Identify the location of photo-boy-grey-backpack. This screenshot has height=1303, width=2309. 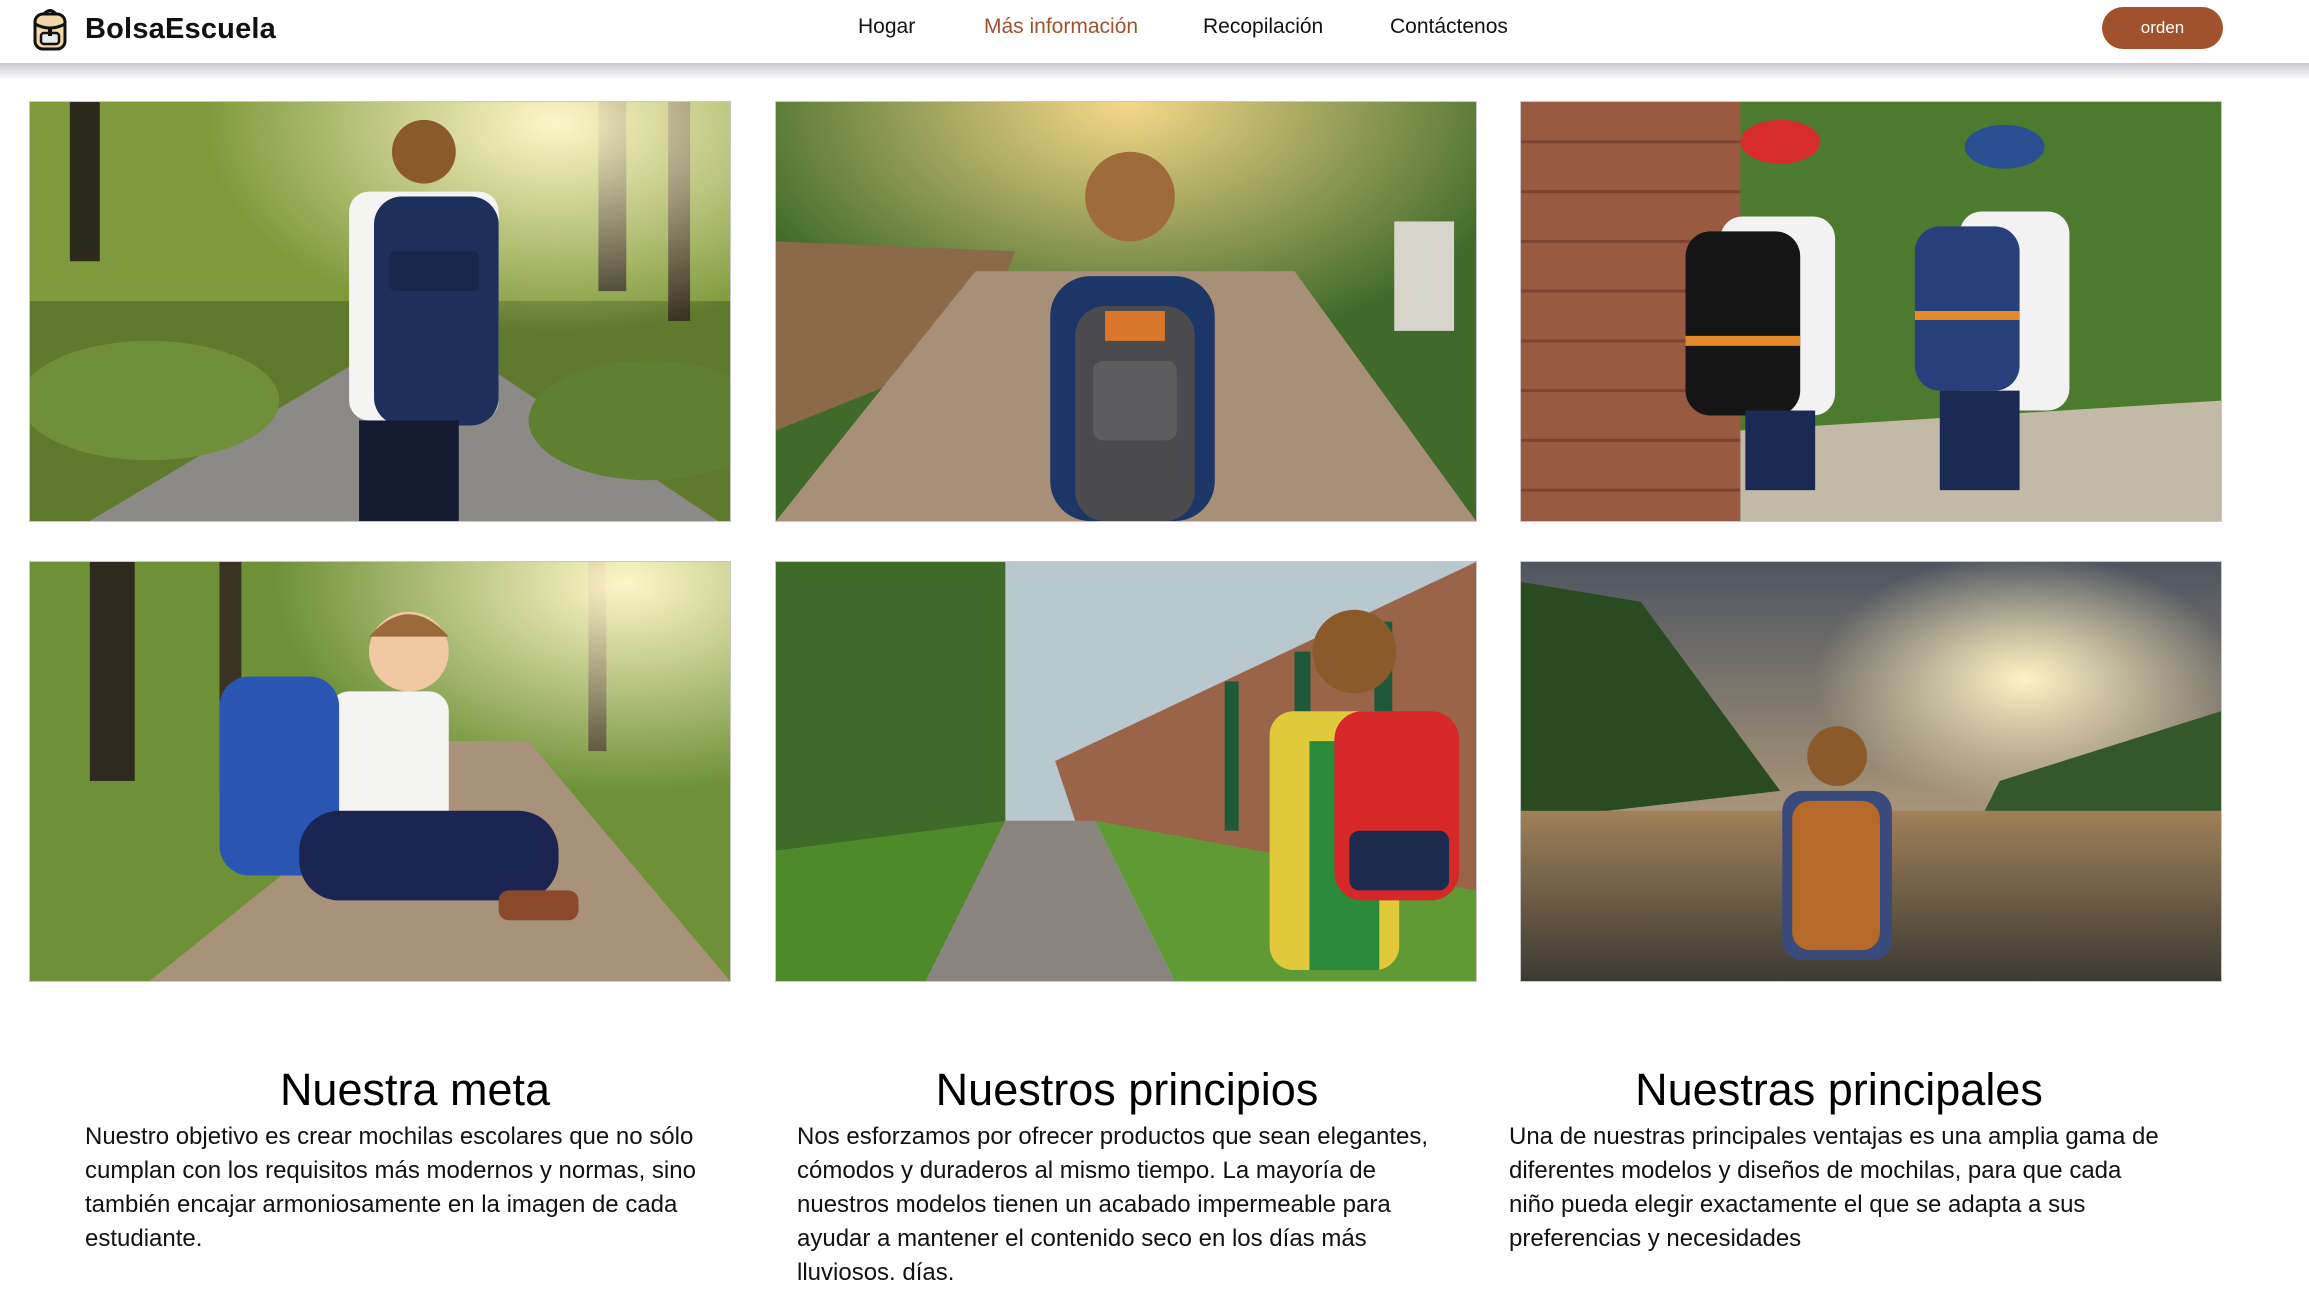
(1126, 311).